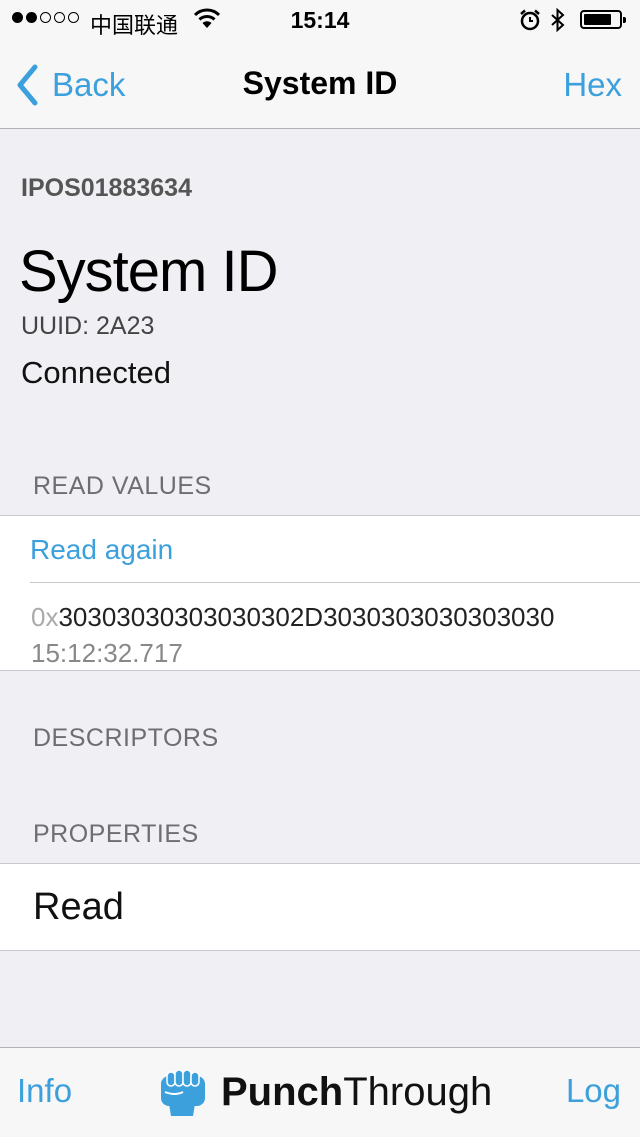  What do you see at coordinates (320, 907) in the screenshot?
I see `properties-group: Read` at bounding box center [320, 907].